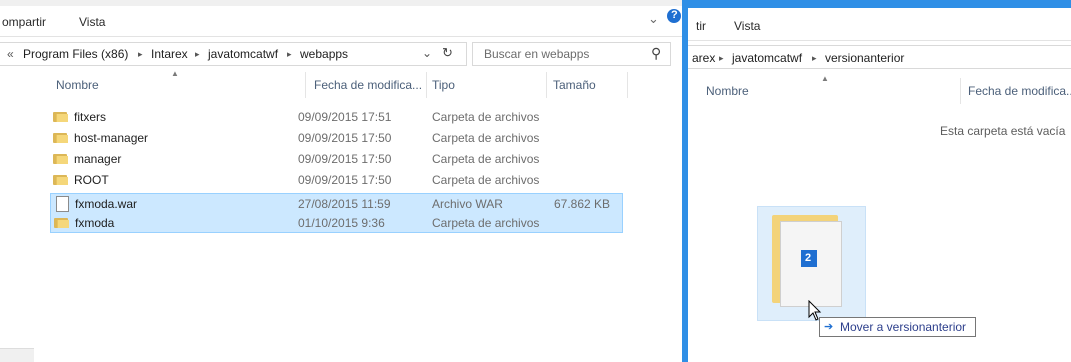  What do you see at coordinates (341, 223) in the screenshot?
I see `file-date: 01/10/2015 9:36` at bounding box center [341, 223].